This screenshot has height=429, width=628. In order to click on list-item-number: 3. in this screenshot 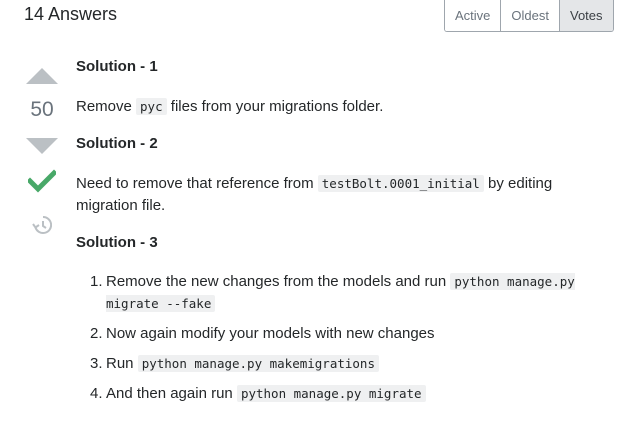, I will do `click(96, 363)`.